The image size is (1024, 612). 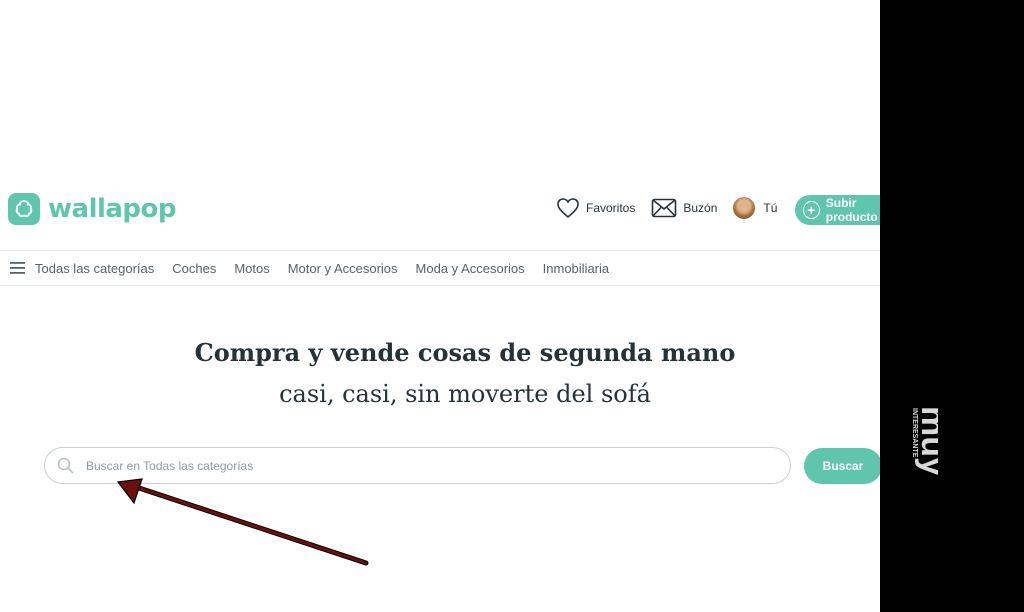 What do you see at coordinates (611, 208) in the screenshot?
I see `favorites-label: Favoritos` at bounding box center [611, 208].